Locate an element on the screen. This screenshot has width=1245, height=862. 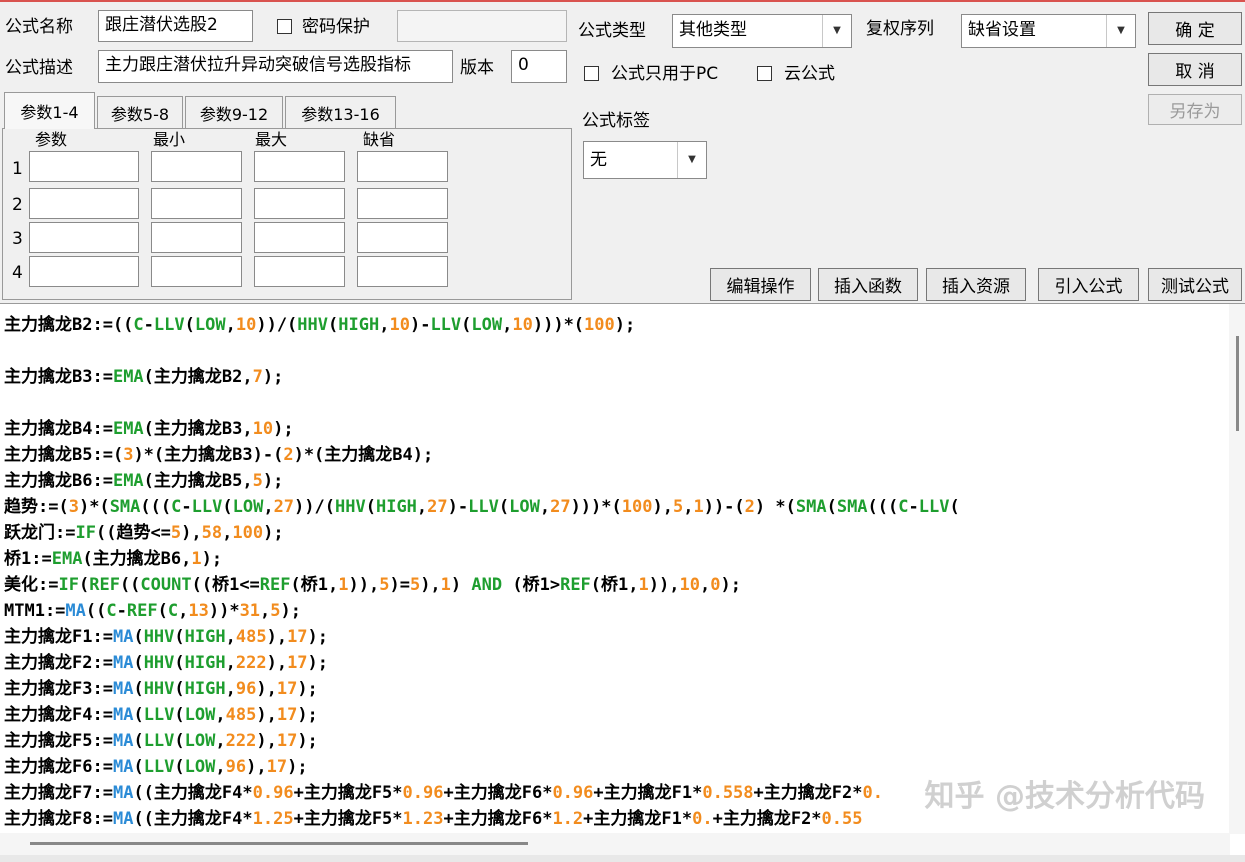
save-as-button: 另存为 is located at coordinates (1195, 109).